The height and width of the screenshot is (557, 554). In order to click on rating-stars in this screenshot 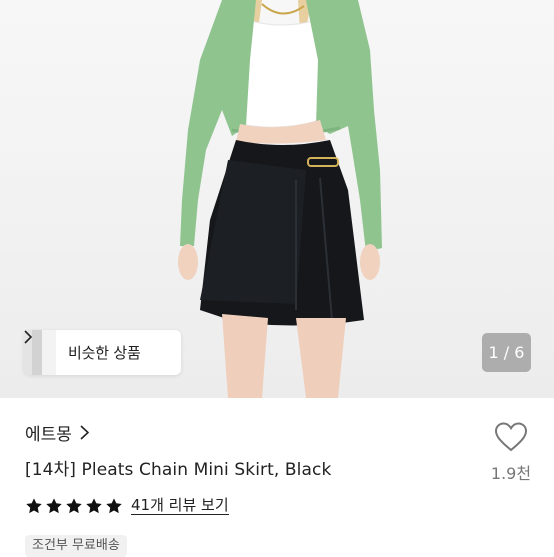, I will do `click(74, 506)`.